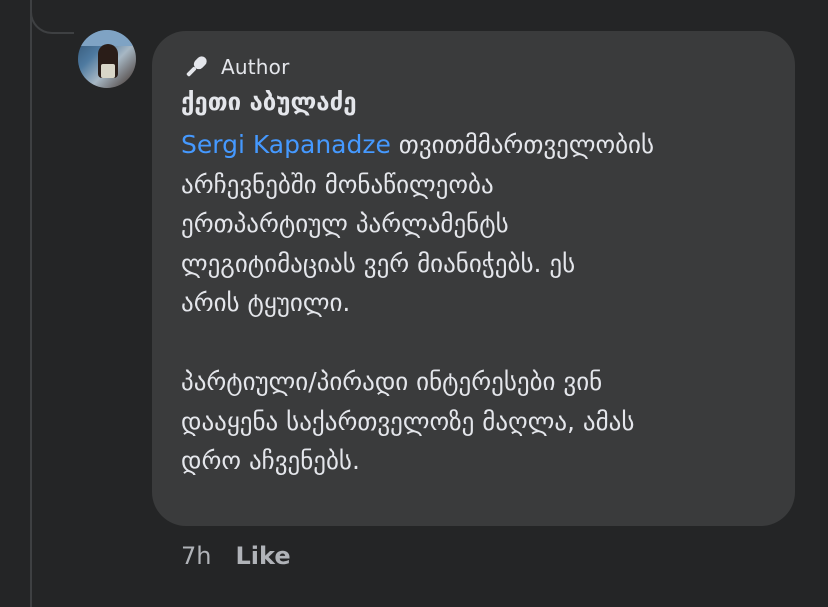  What do you see at coordinates (31, 303) in the screenshot?
I see `thread-line` at bounding box center [31, 303].